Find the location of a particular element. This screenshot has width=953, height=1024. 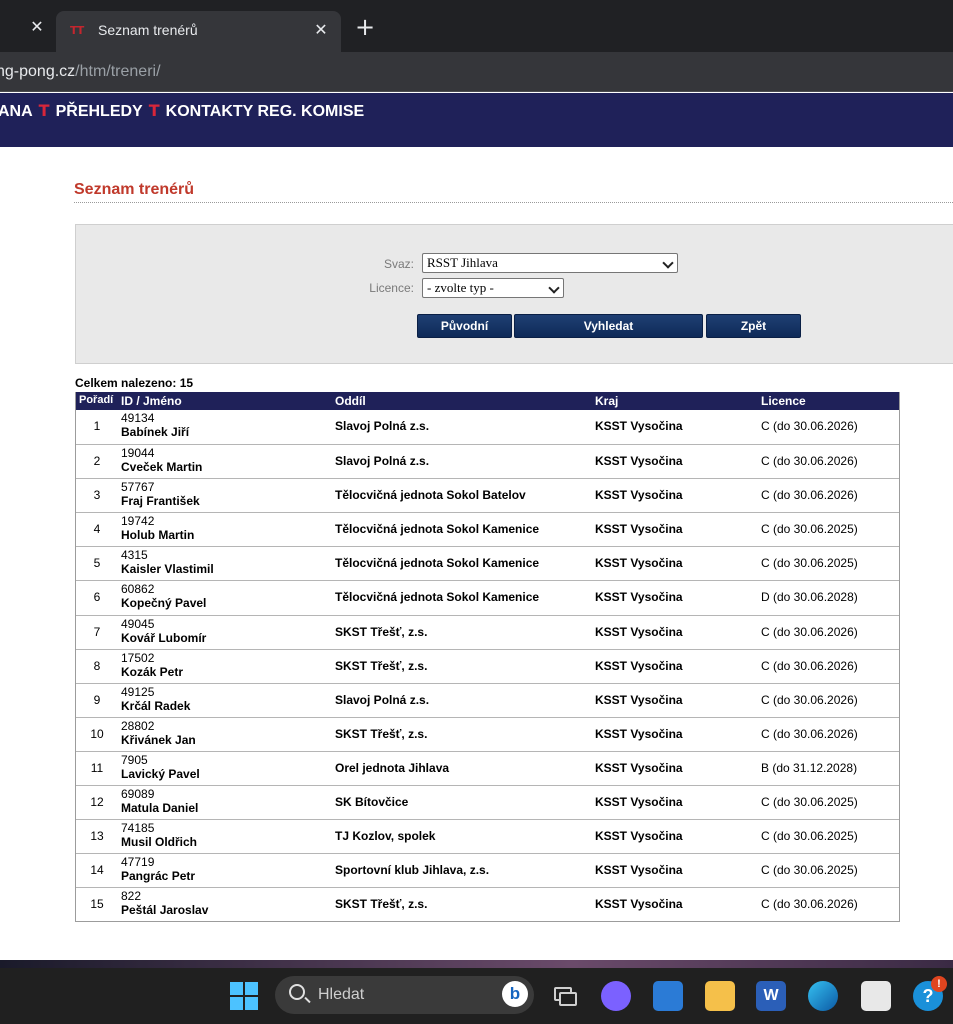

row-id: 7905 is located at coordinates (134, 759).